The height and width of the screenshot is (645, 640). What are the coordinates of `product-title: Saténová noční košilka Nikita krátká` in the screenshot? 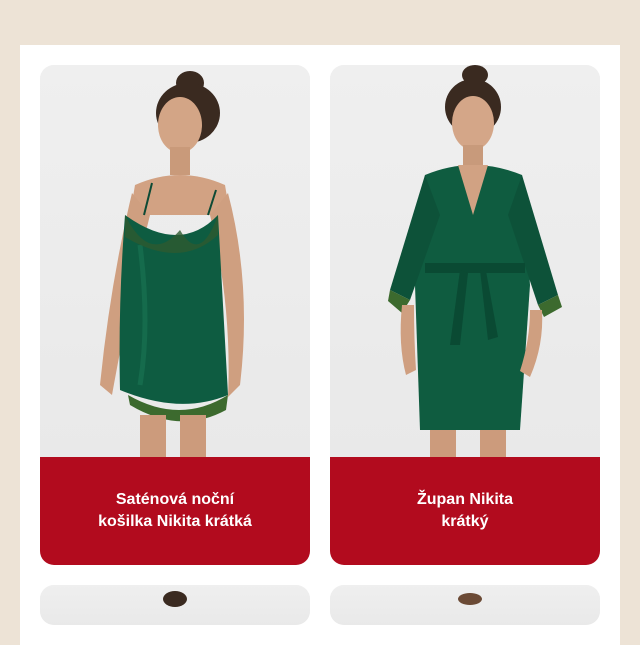 It's located at (175, 511).